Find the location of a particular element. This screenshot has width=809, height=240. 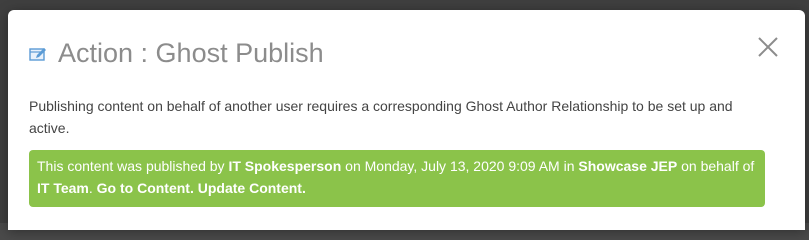

place-name: Showcase JEP is located at coordinates (628, 166).